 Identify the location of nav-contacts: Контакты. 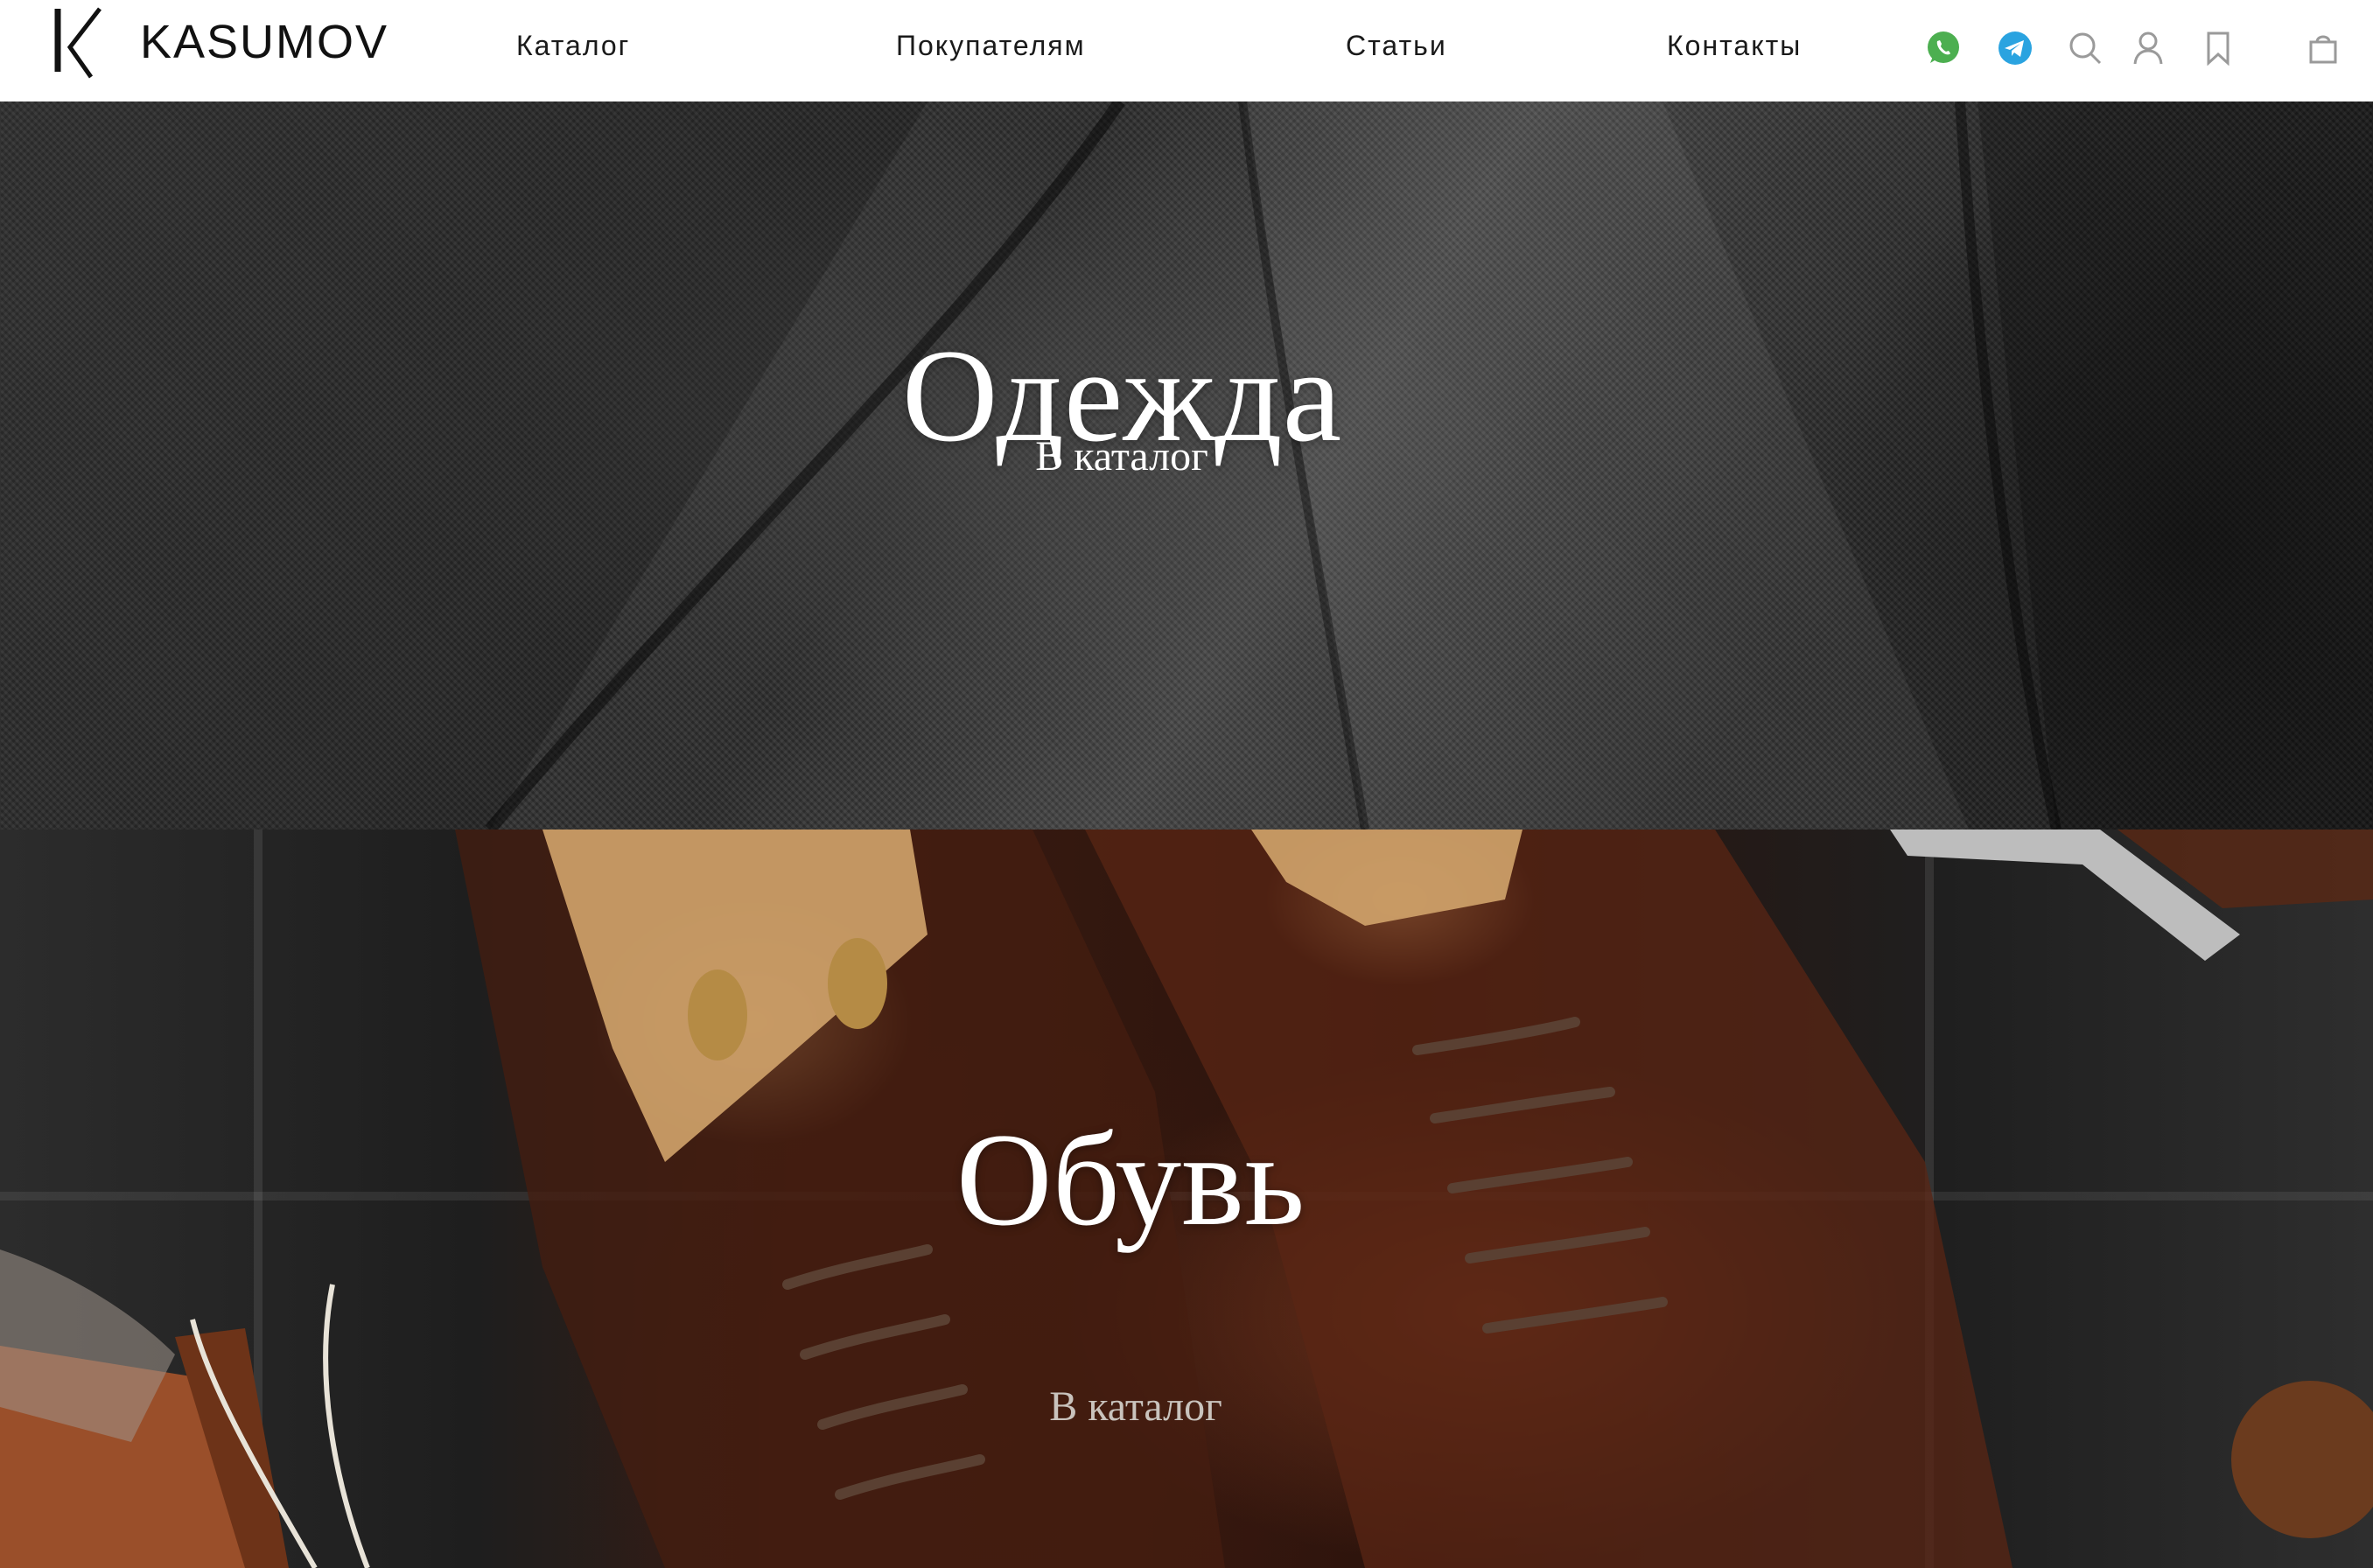
(1734, 46).